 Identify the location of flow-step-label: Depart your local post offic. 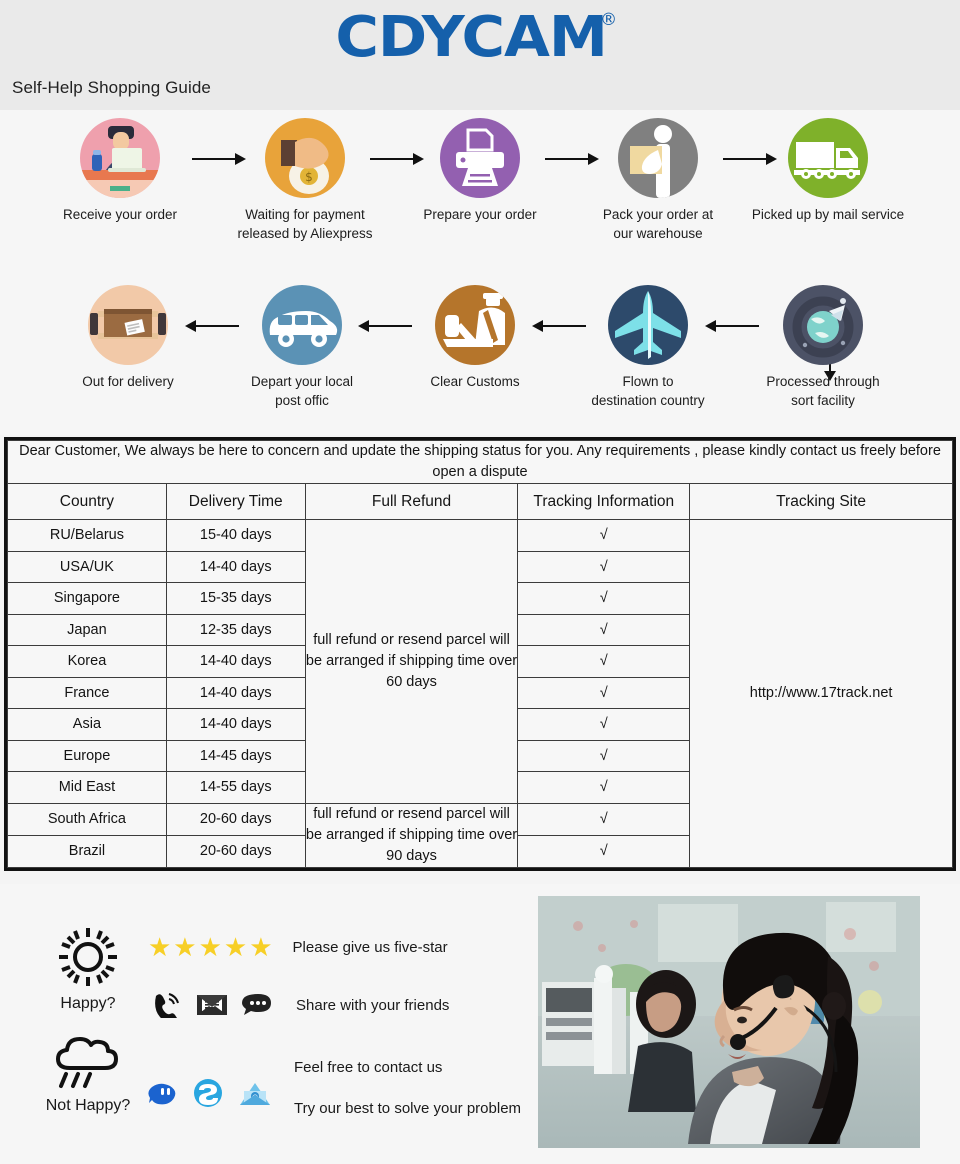
(302, 391).